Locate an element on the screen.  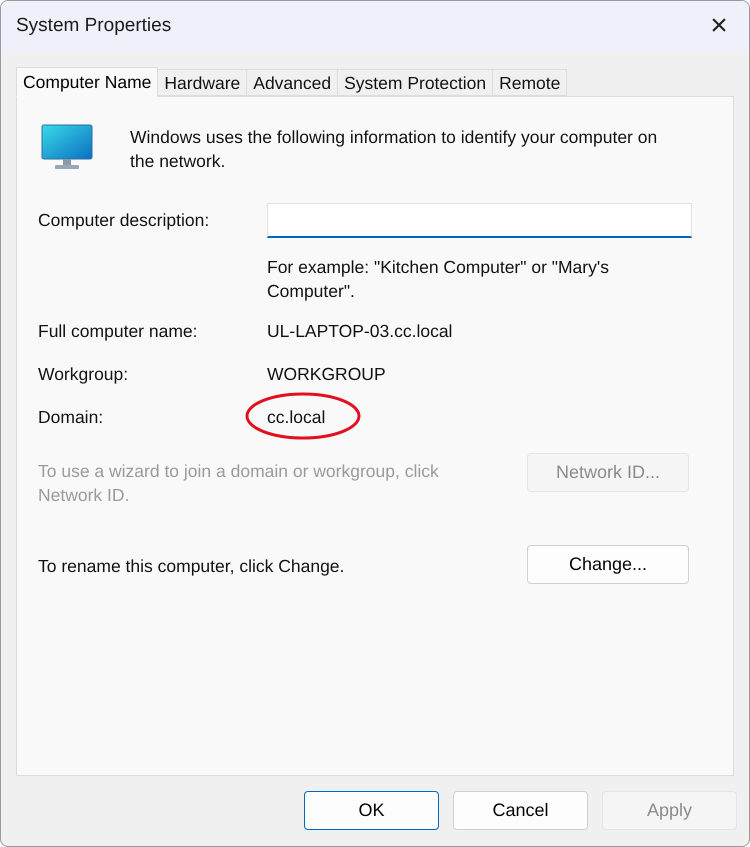
info-label: Workgroup: is located at coordinates (84, 374).